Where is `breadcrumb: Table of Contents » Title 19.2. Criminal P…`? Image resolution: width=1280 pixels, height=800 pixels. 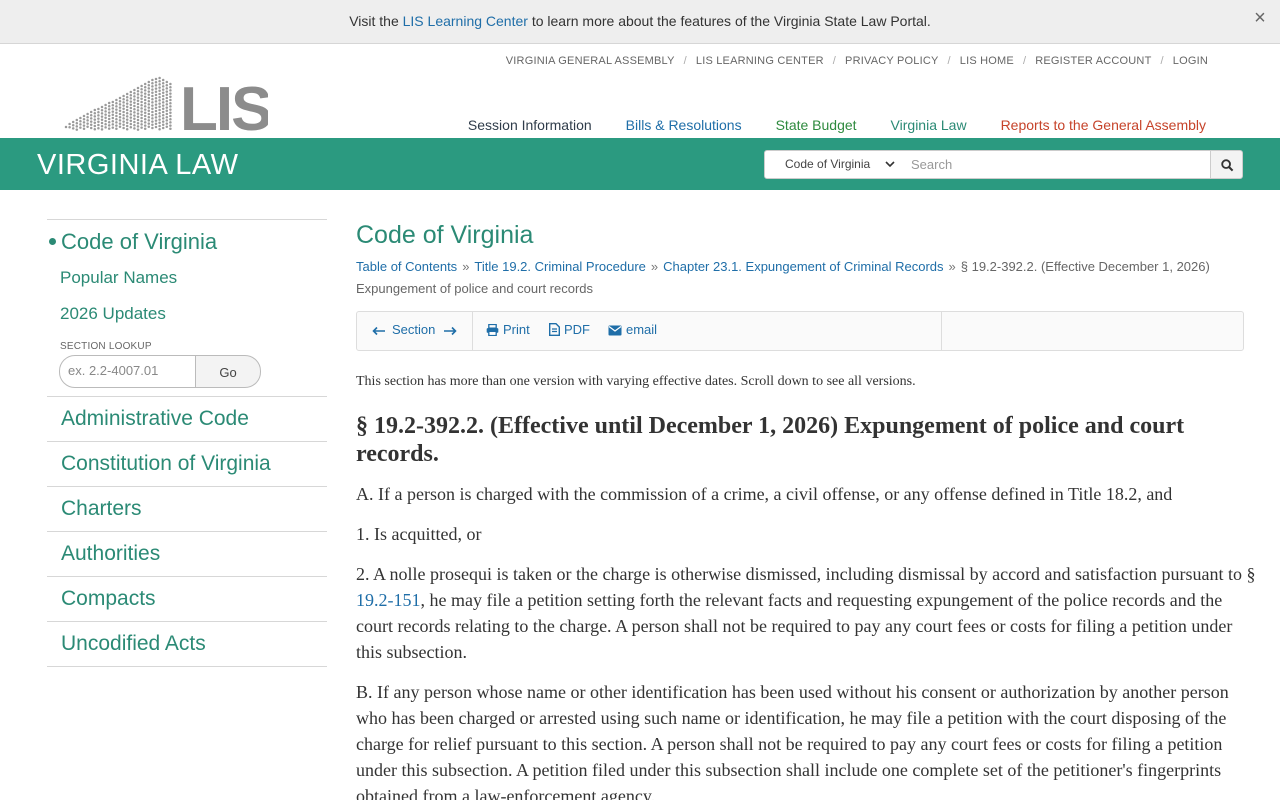 breadcrumb: Table of Contents » Title 19.2. Criminal P… is located at coordinates (801, 278).